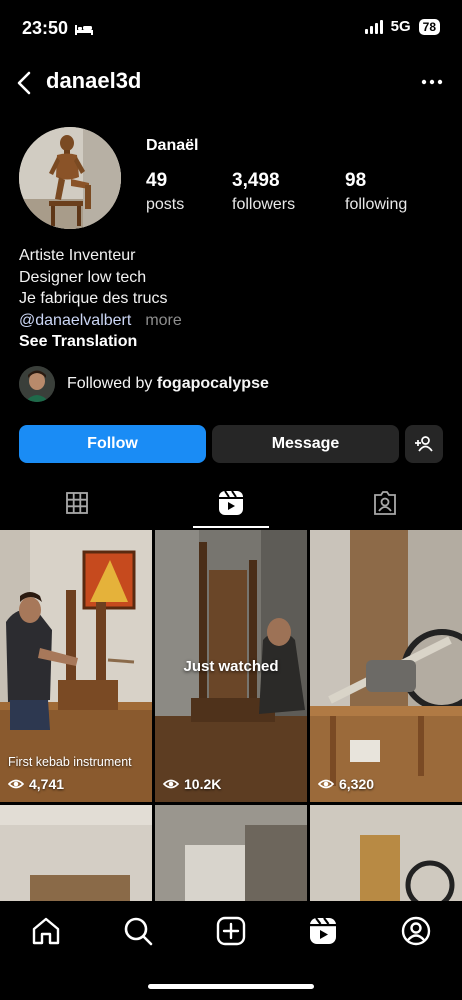 The image size is (462, 1000). I want to click on create-icon, so click(231, 931).